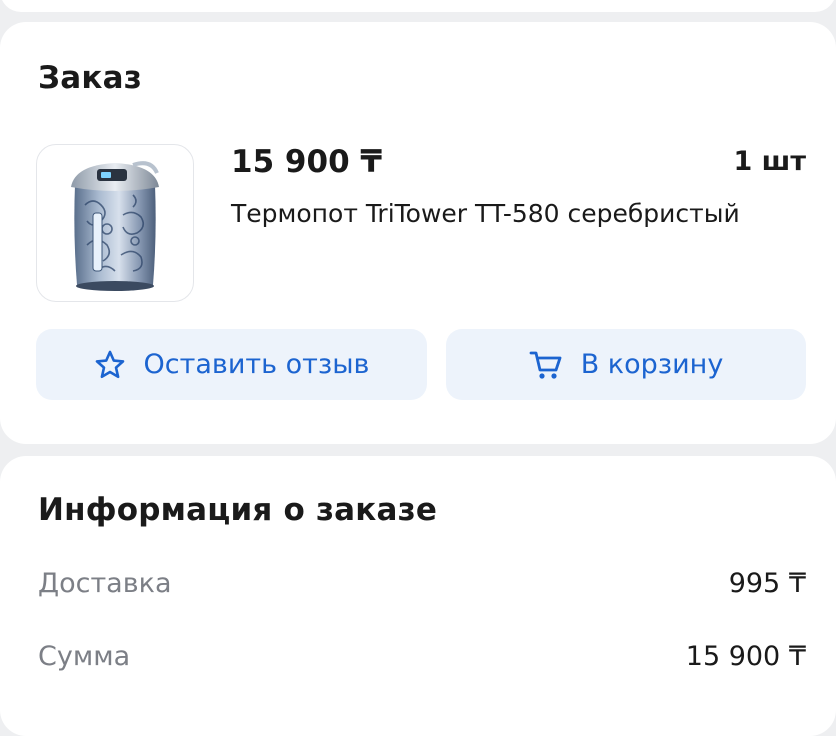 The height and width of the screenshot is (736, 836). What do you see at coordinates (546, 365) in the screenshot?
I see `cart-icon` at bounding box center [546, 365].